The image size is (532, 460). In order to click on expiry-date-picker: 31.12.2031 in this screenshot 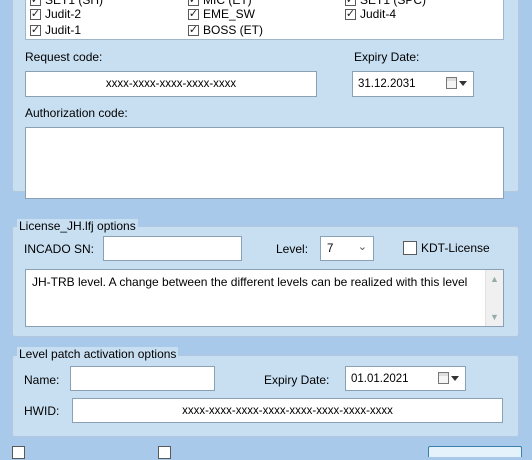, I will do `click(413, 84)`.